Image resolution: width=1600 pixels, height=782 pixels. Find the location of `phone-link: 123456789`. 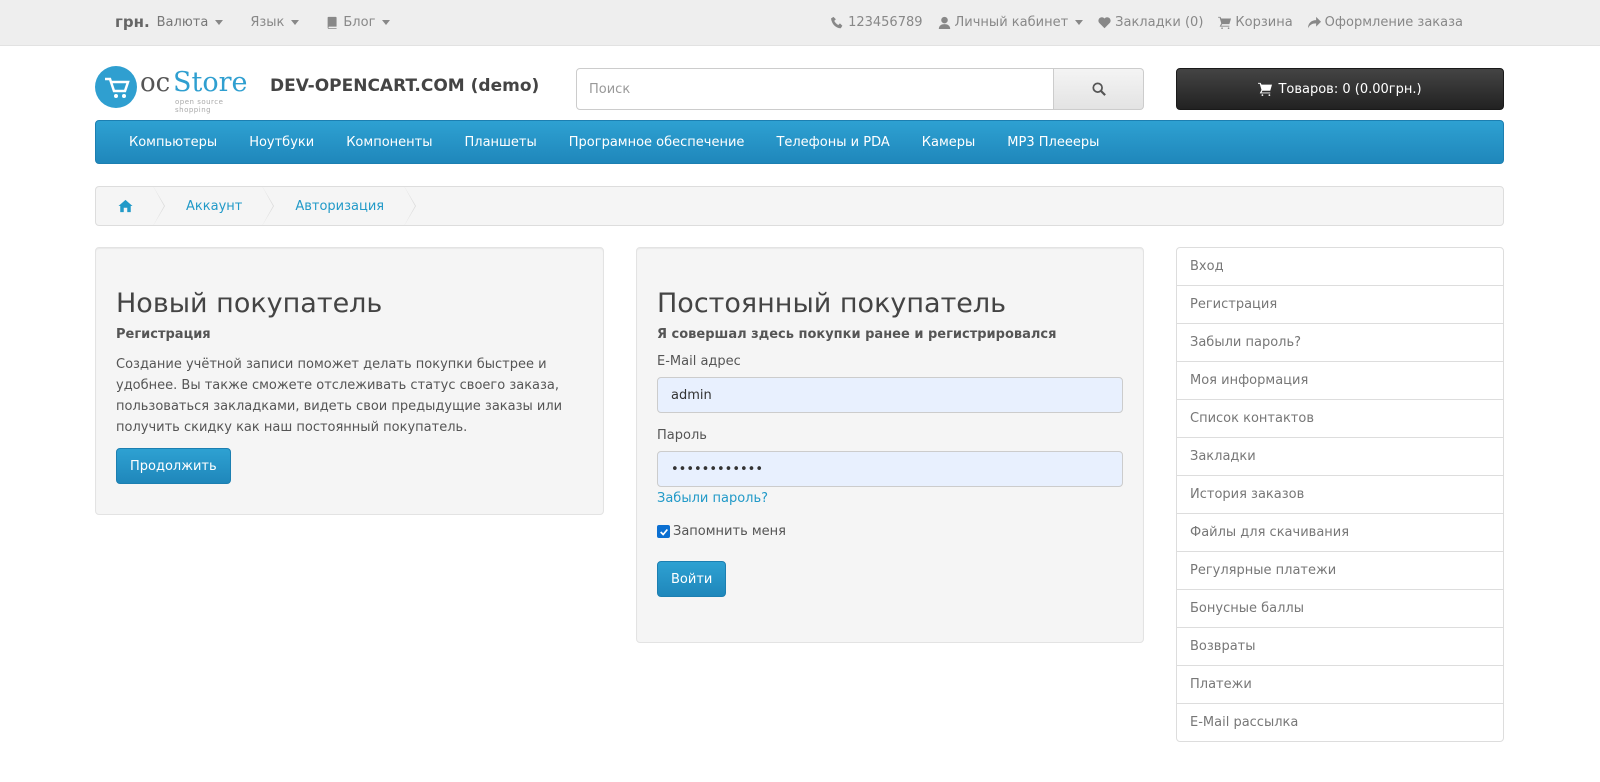

phone-link: 123456789 is located at coordinates (877, 22).